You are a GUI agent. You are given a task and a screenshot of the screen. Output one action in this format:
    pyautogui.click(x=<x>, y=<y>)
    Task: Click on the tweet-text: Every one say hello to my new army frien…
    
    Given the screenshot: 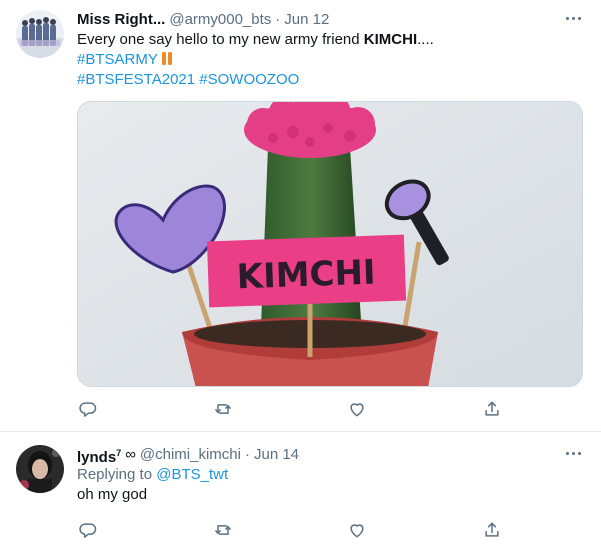 What is the action you would take?
    pyautogui.click(x=331, y=40)
    